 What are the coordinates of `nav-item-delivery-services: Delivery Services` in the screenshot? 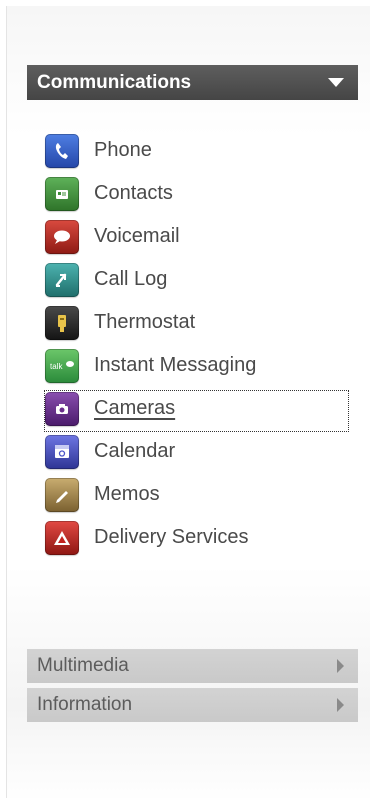 It's located at (149, 537).